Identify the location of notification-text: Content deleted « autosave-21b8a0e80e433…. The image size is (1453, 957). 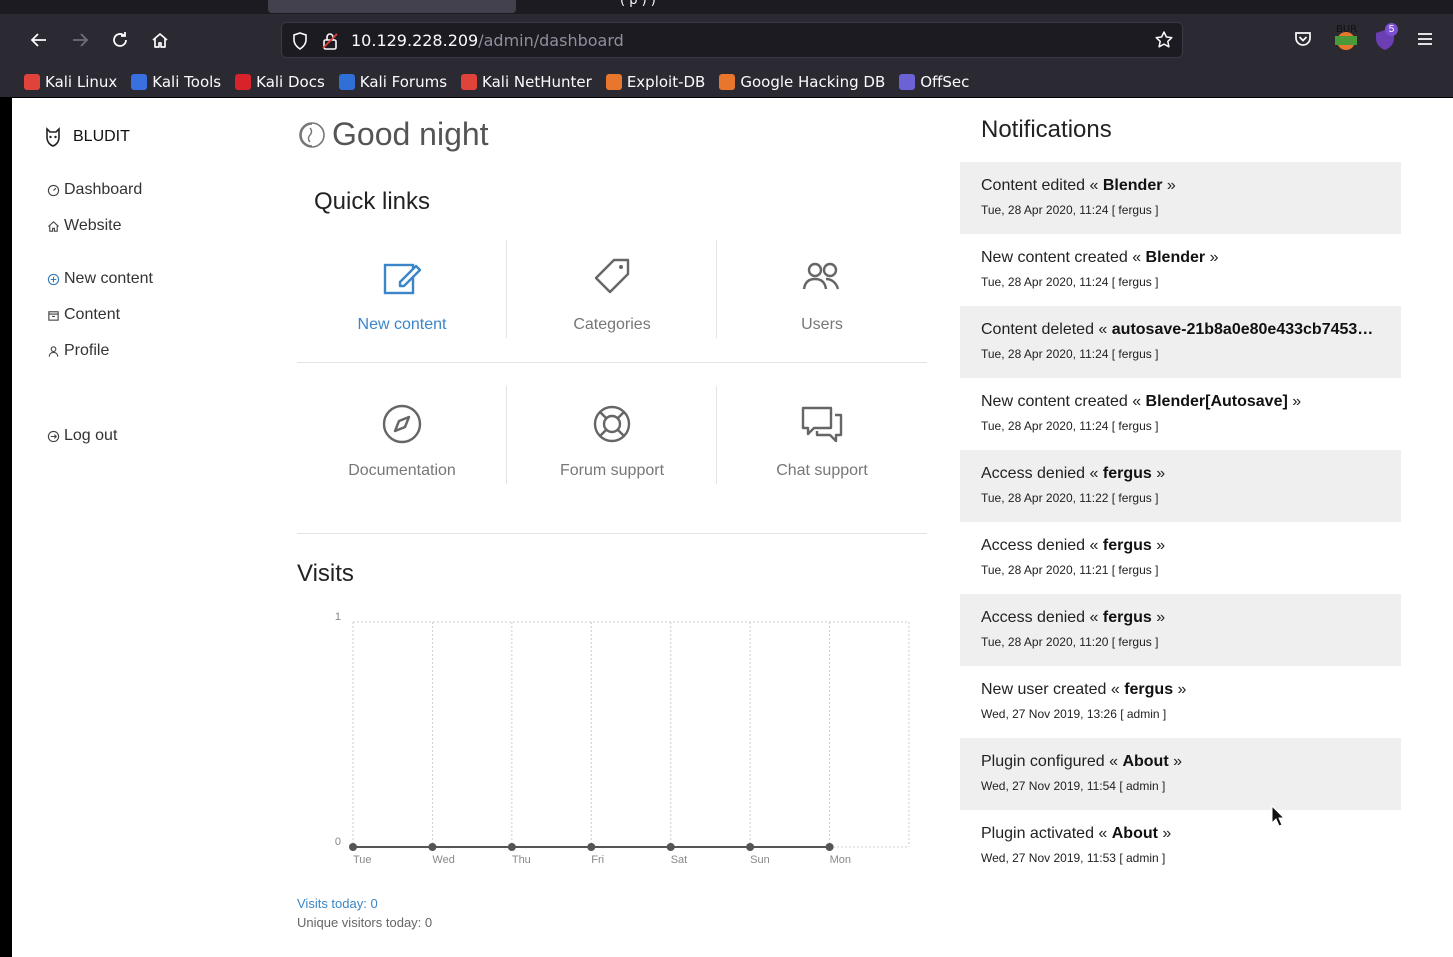
(1180, 330).